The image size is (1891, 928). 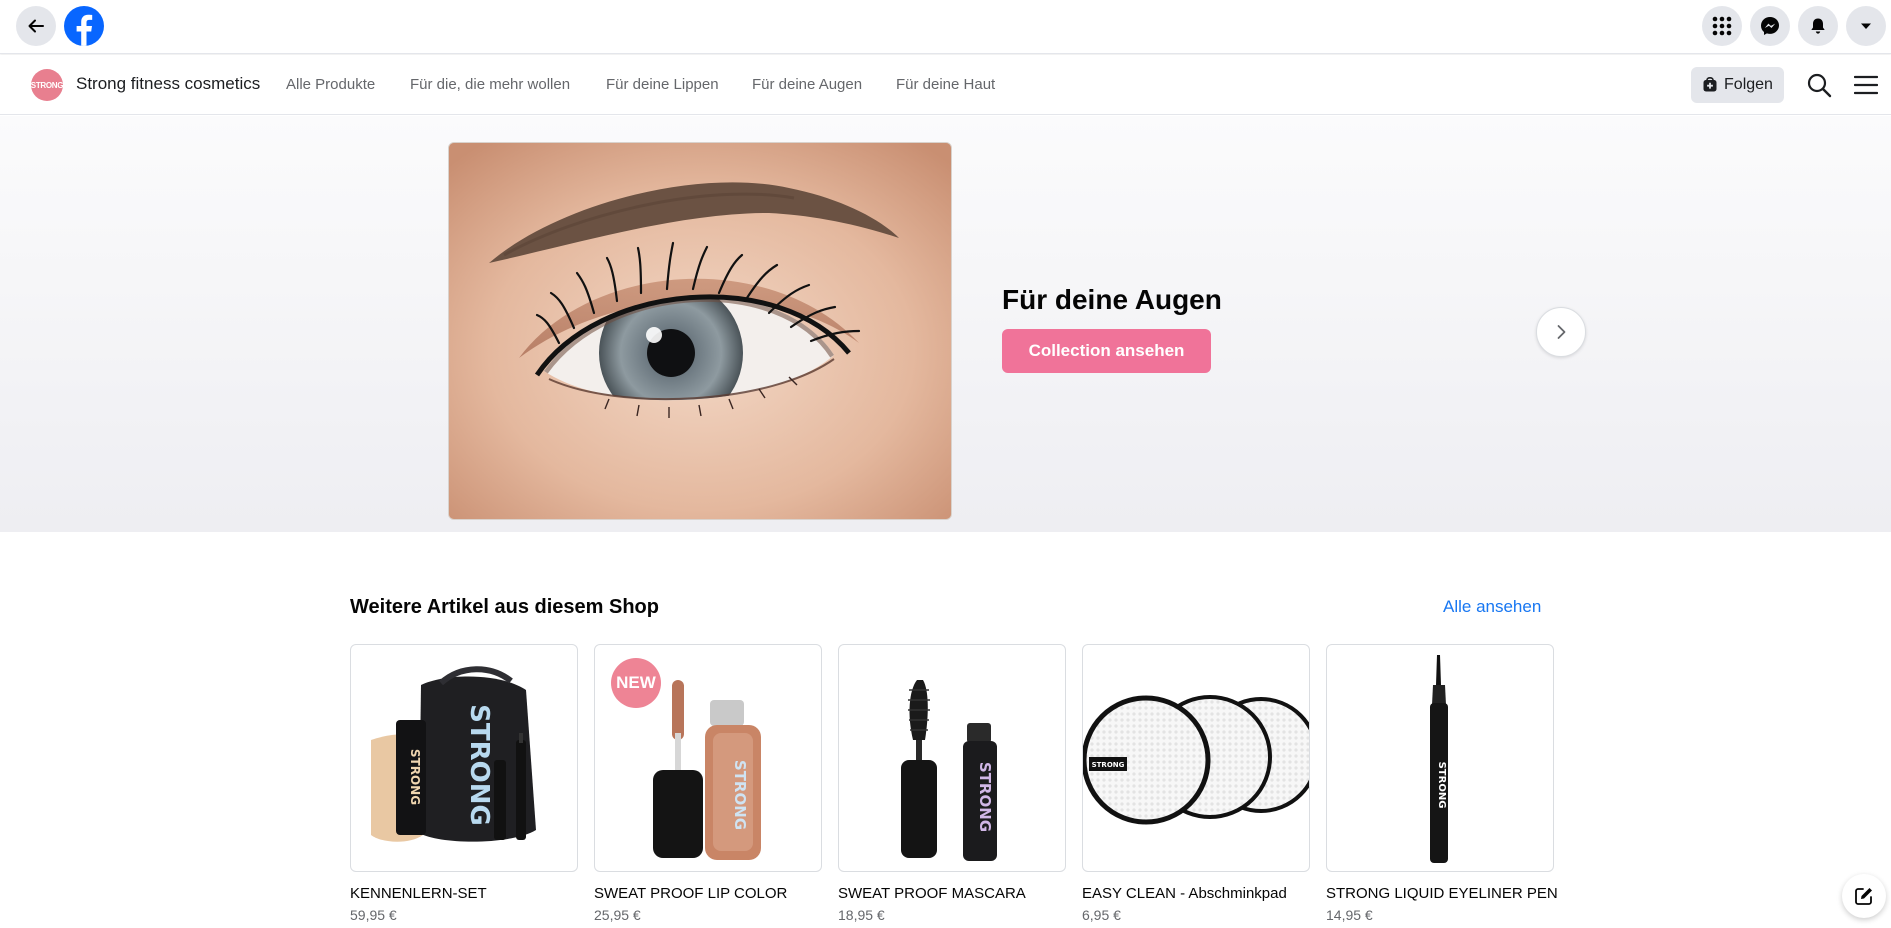 I want to click on facebook-logo-icon, so click(x=84, y=26).